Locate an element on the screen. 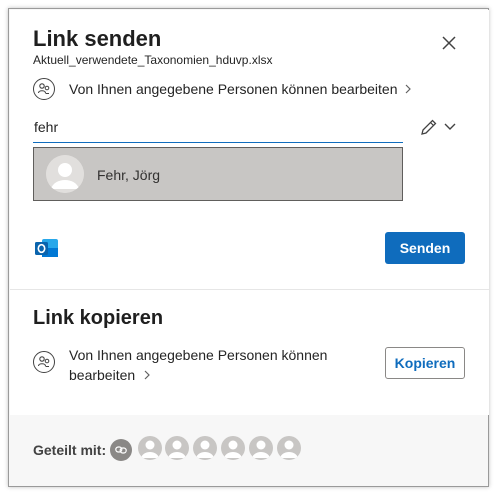 The image size is (499, 497). shared-with-label: Geteilt mit: is located at coordinates (70, 450).